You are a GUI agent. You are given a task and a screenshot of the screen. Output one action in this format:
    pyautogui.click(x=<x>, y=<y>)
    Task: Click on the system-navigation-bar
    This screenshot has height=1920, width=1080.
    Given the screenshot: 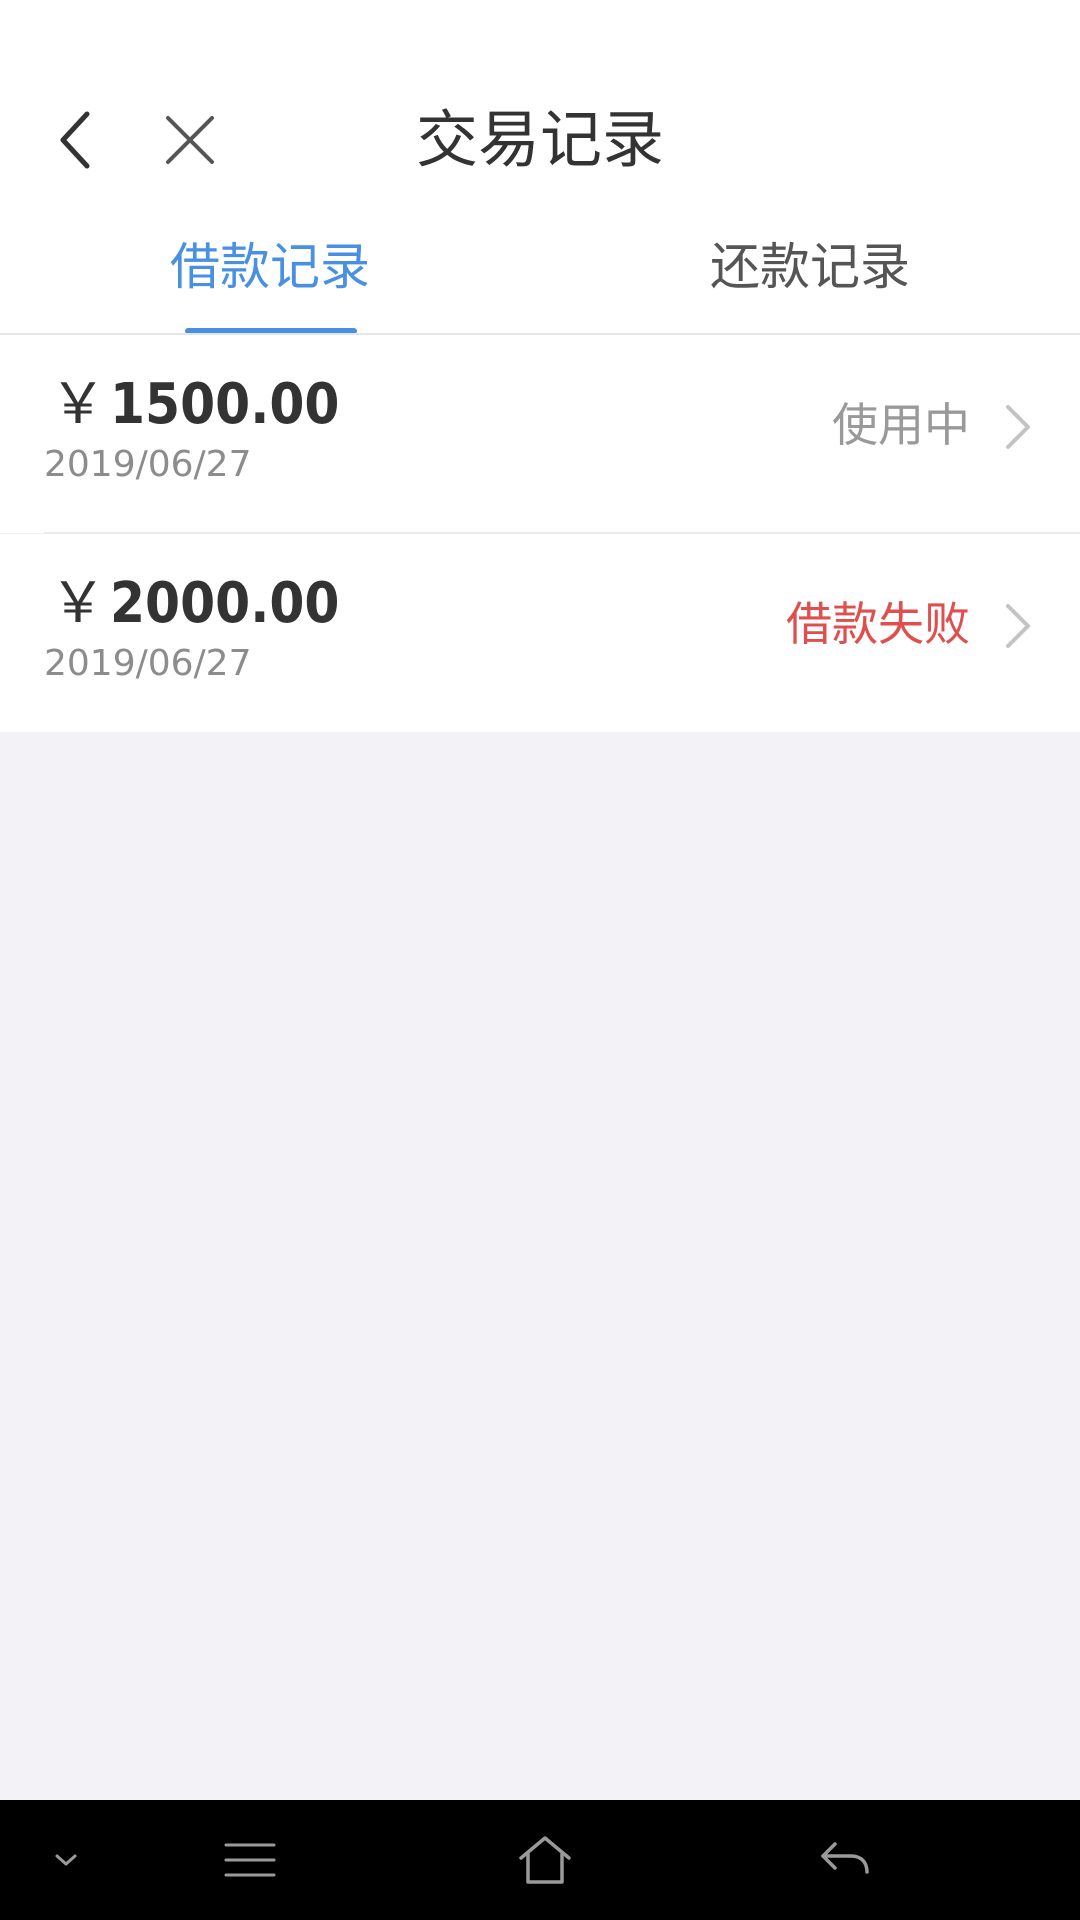 What is the action you would take?
    pyautogui.click(x=540, y=1860)
    